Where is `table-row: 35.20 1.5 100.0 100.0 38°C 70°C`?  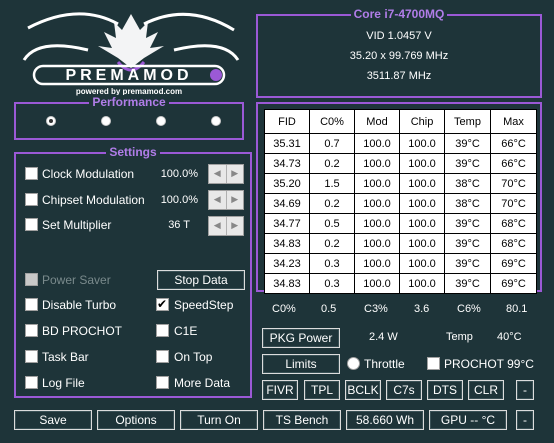
table-row: 35.20 1.5 100.0 100.0 38°C 70°C is located at coordinates (400, 183).